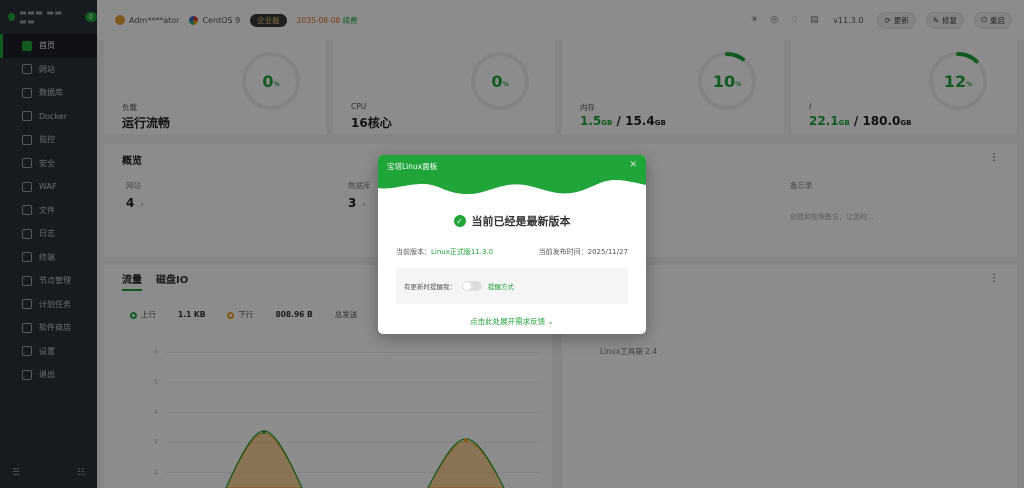  I want to click on release-time-value: 2025/11/27, so click(607, 252).